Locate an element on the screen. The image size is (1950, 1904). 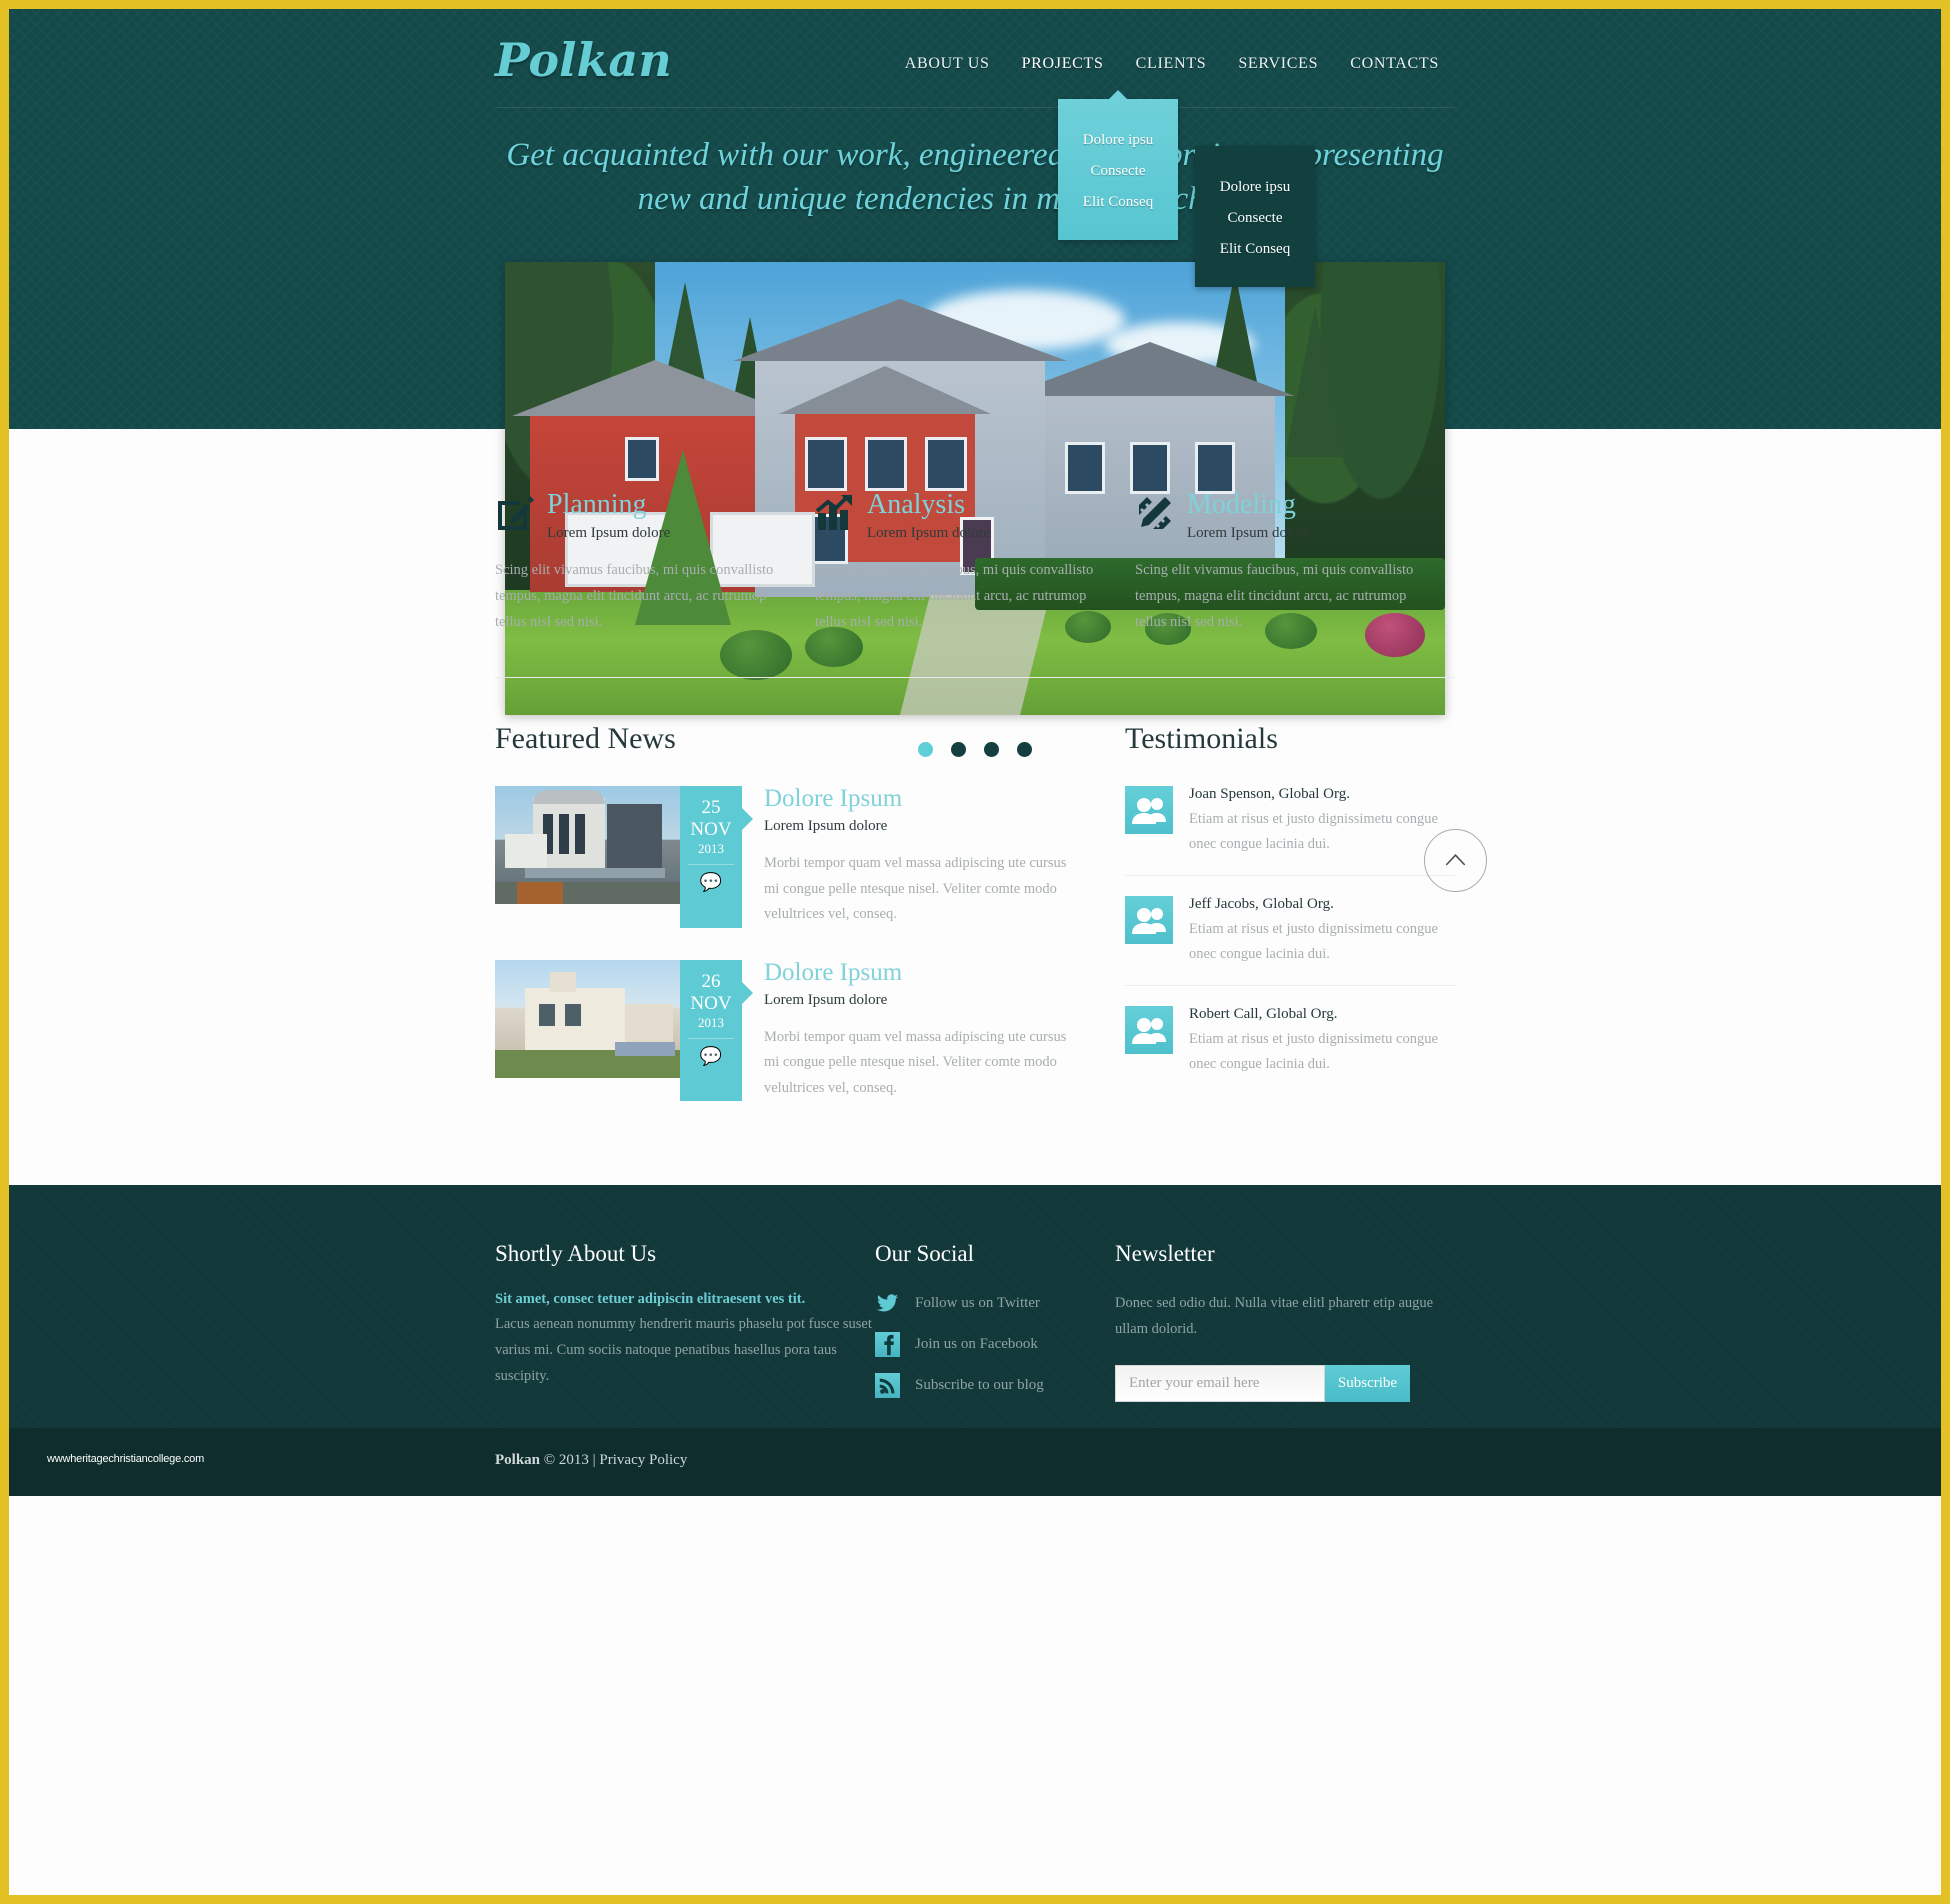
copyright-text: Polkan © 2013 | Privacy Policy is located at coordinates (975, 1448).